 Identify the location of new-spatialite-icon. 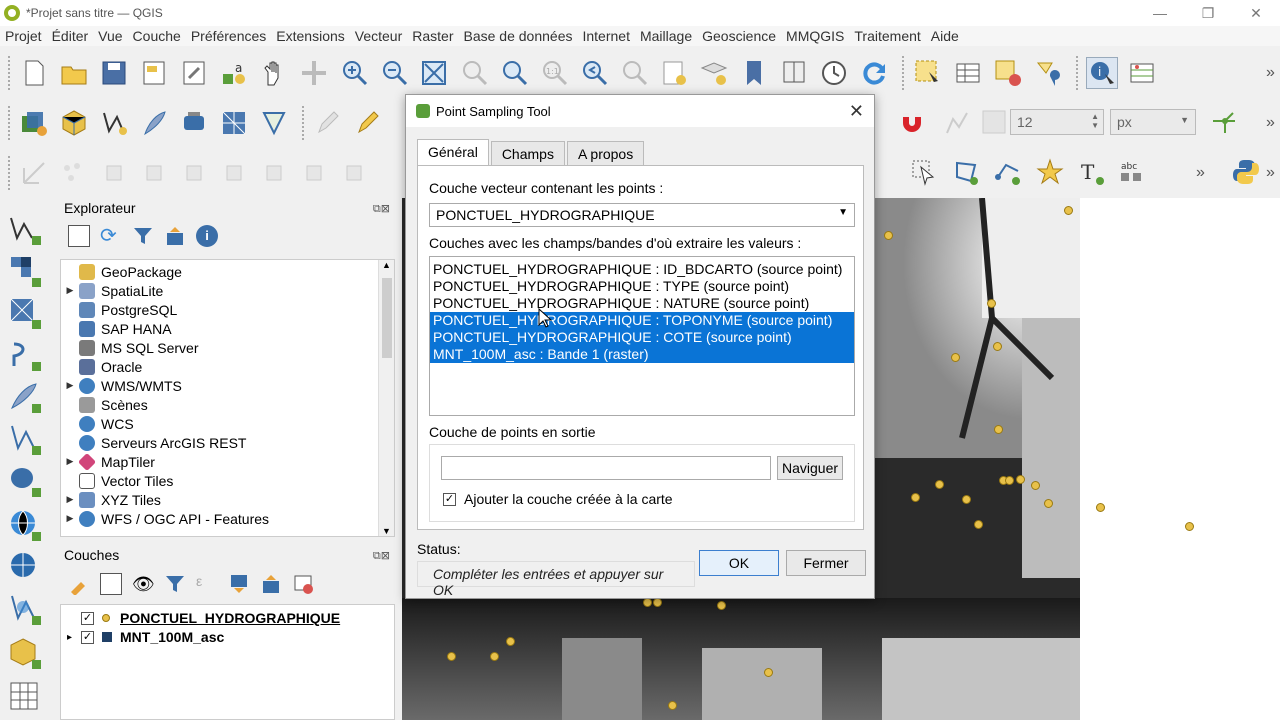
(154, 123).